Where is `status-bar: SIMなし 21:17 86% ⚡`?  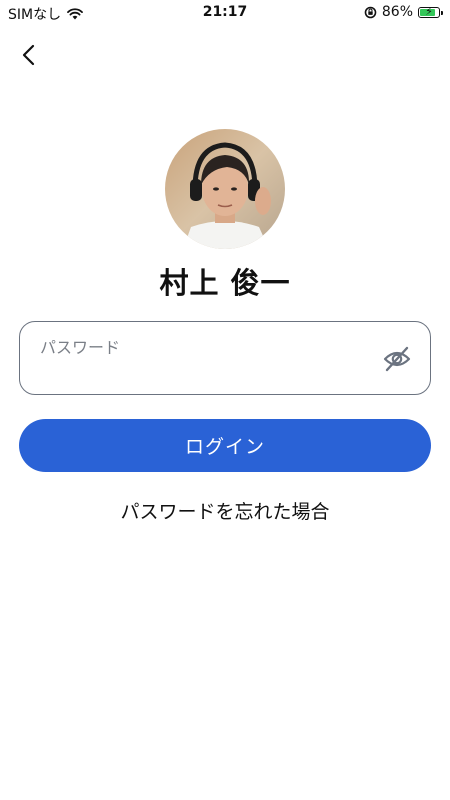
status-bar: SIMなし 21:17 86% ⚡ is located at coordinates (225, 13).